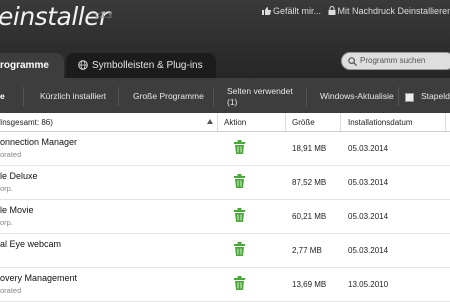 The image size is (450, 302). I want to click on program-size: 87,52 MB, so click(309, 182).